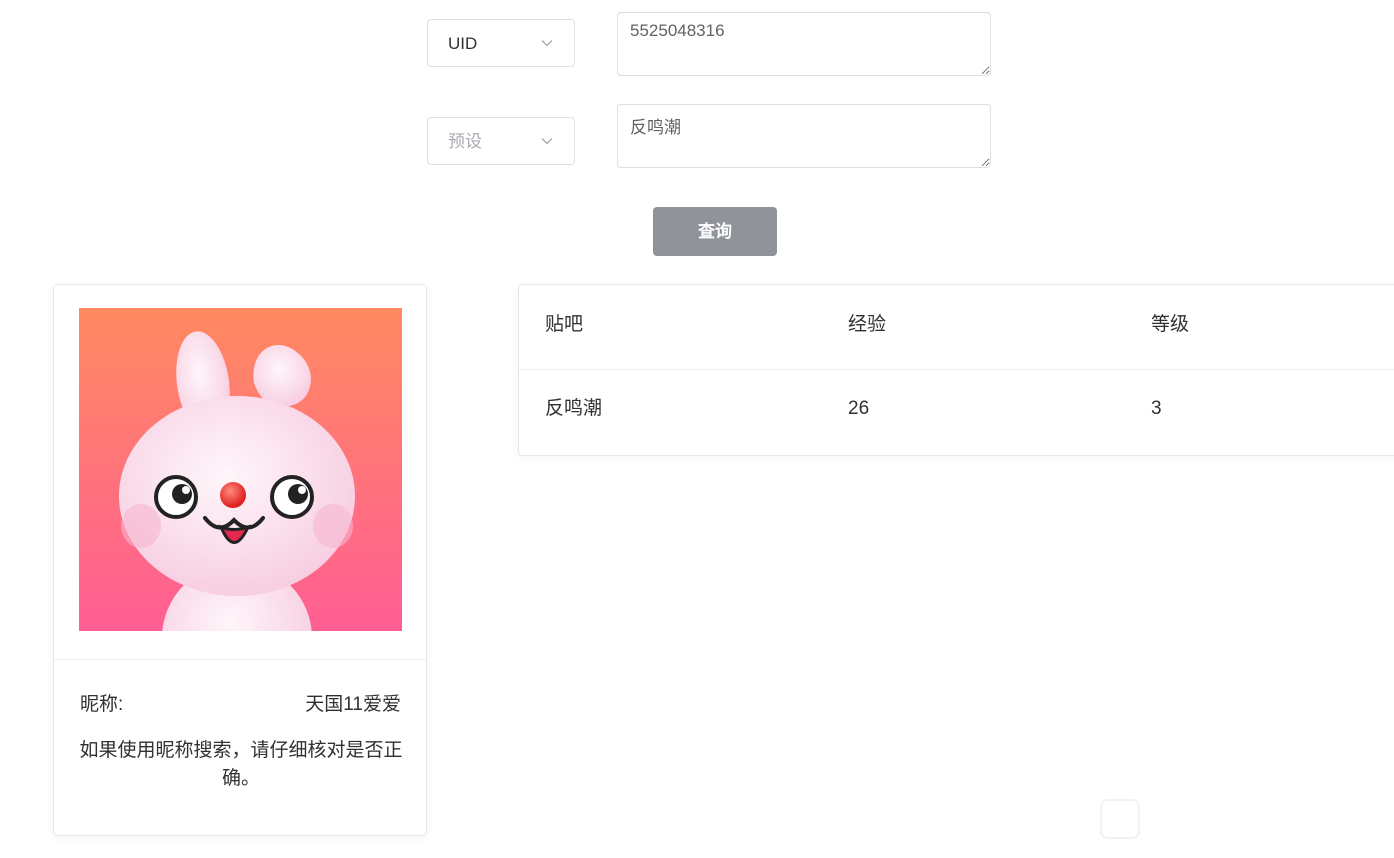  I want to click on card-divider, so click(240, 659).